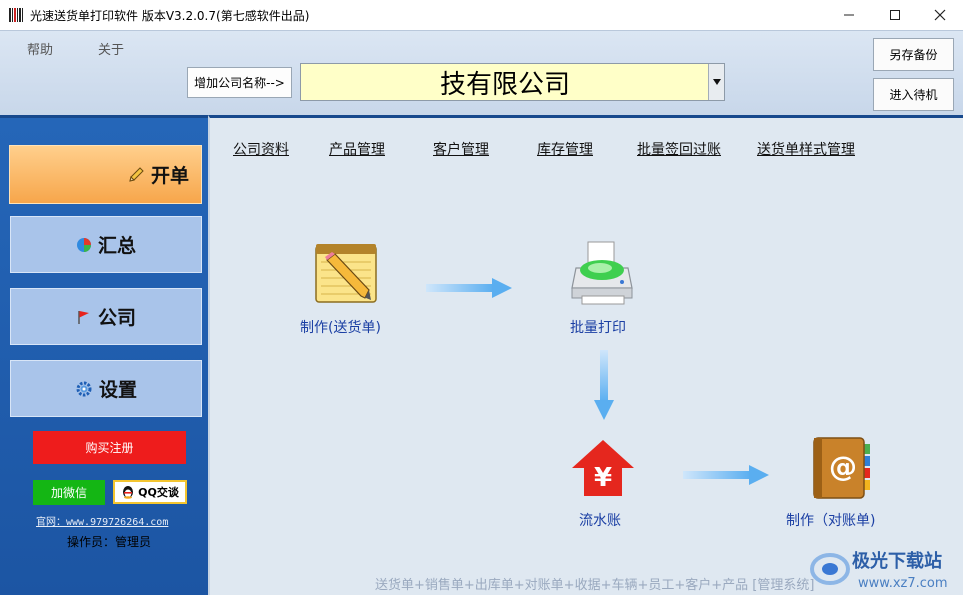  Describe the element at coordinates (16, 15) in the screenshot. I see `barcode-icon` at that location.